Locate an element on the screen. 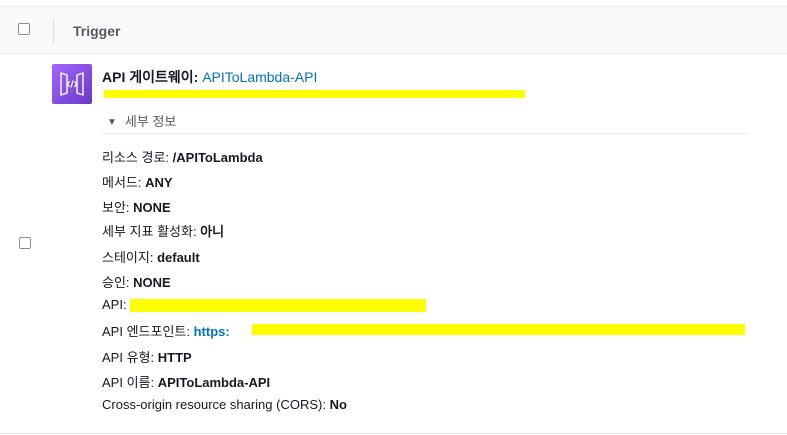 The image size is (787, 435). detail-label: API 이름: is located at coordinates (128, 382).